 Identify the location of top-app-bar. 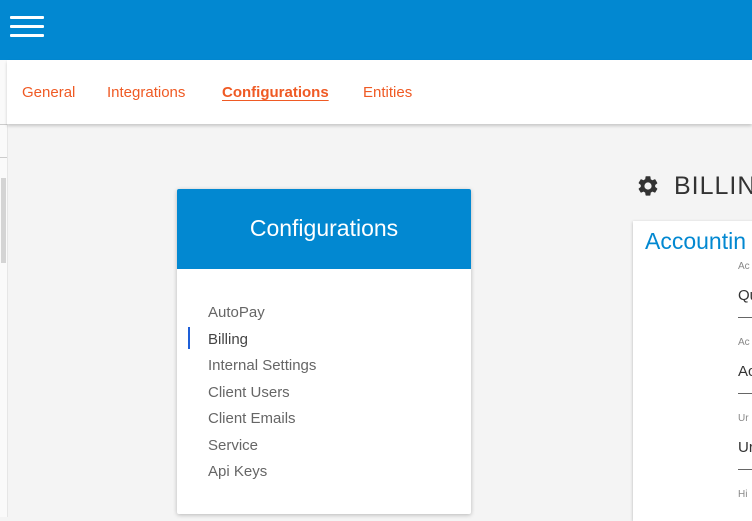
(376, 30).